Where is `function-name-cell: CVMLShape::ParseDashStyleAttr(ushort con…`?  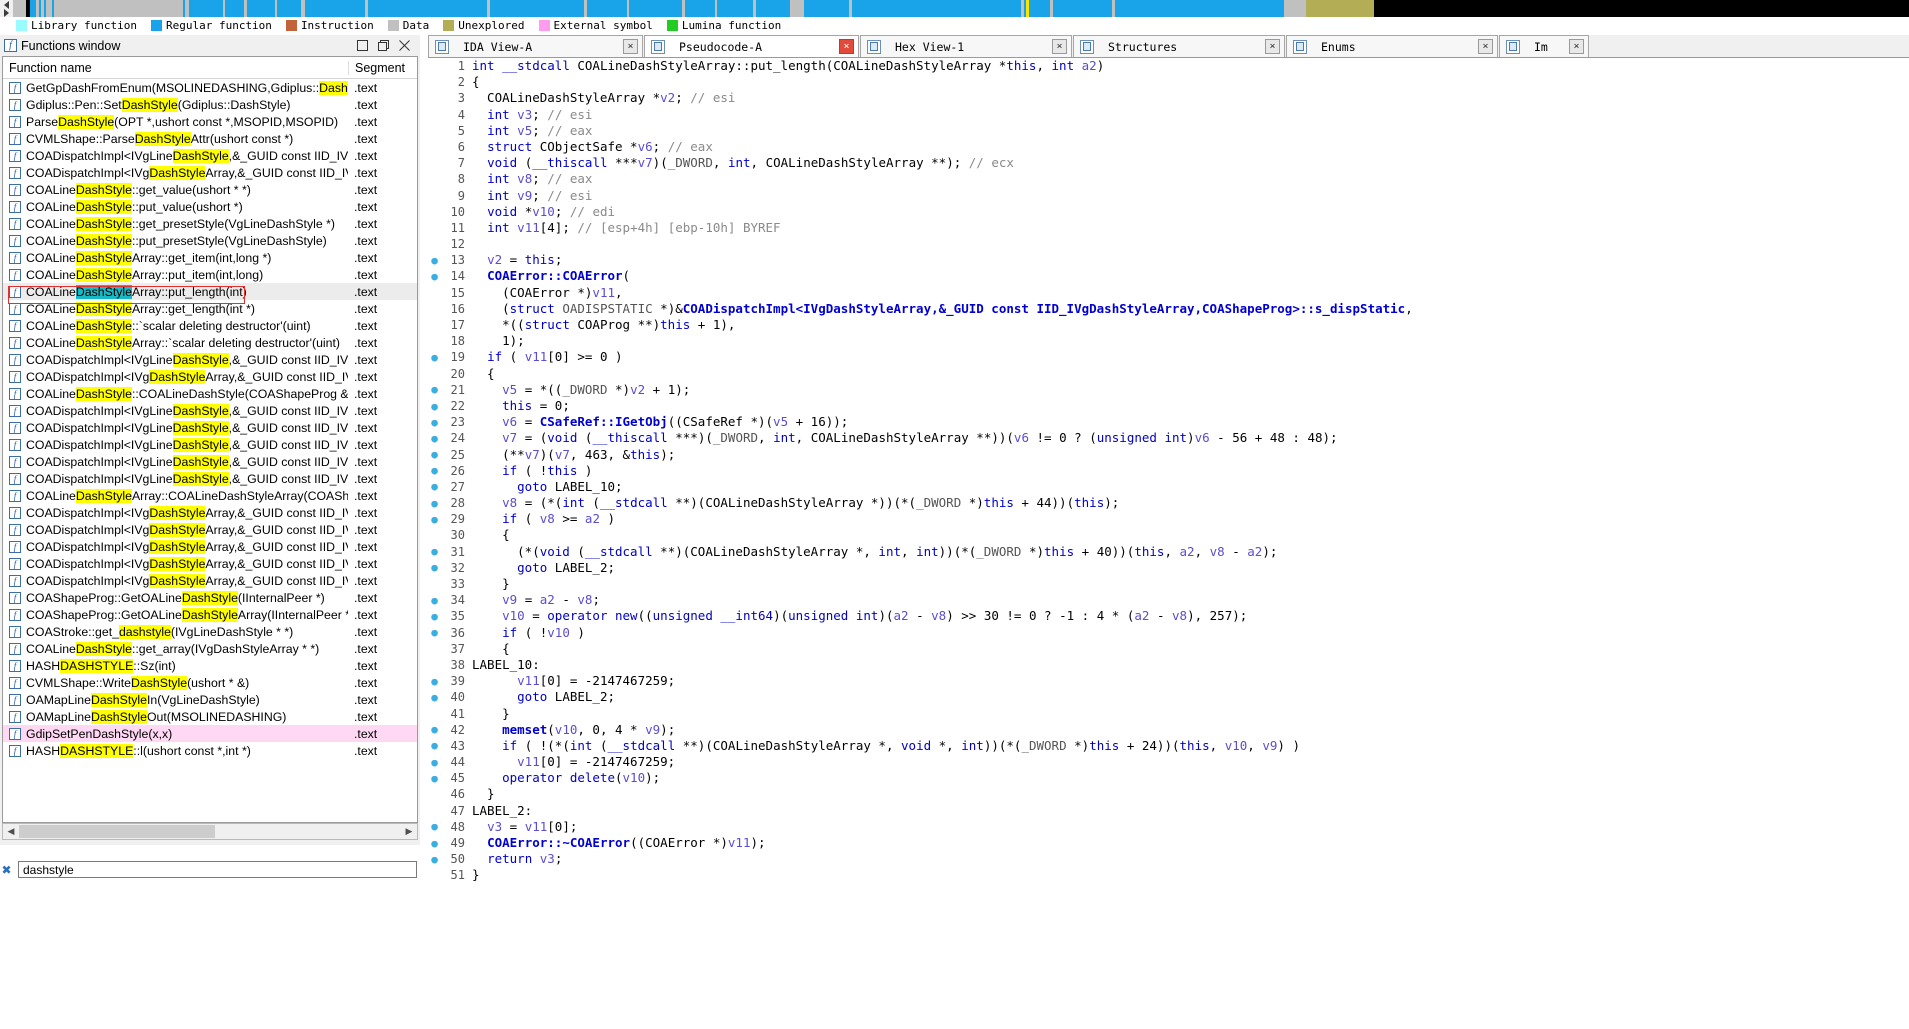
function-name-cell: CVMLShape::ParseDashStyleAttr(ushort con… is located at coordinates (187, 138).